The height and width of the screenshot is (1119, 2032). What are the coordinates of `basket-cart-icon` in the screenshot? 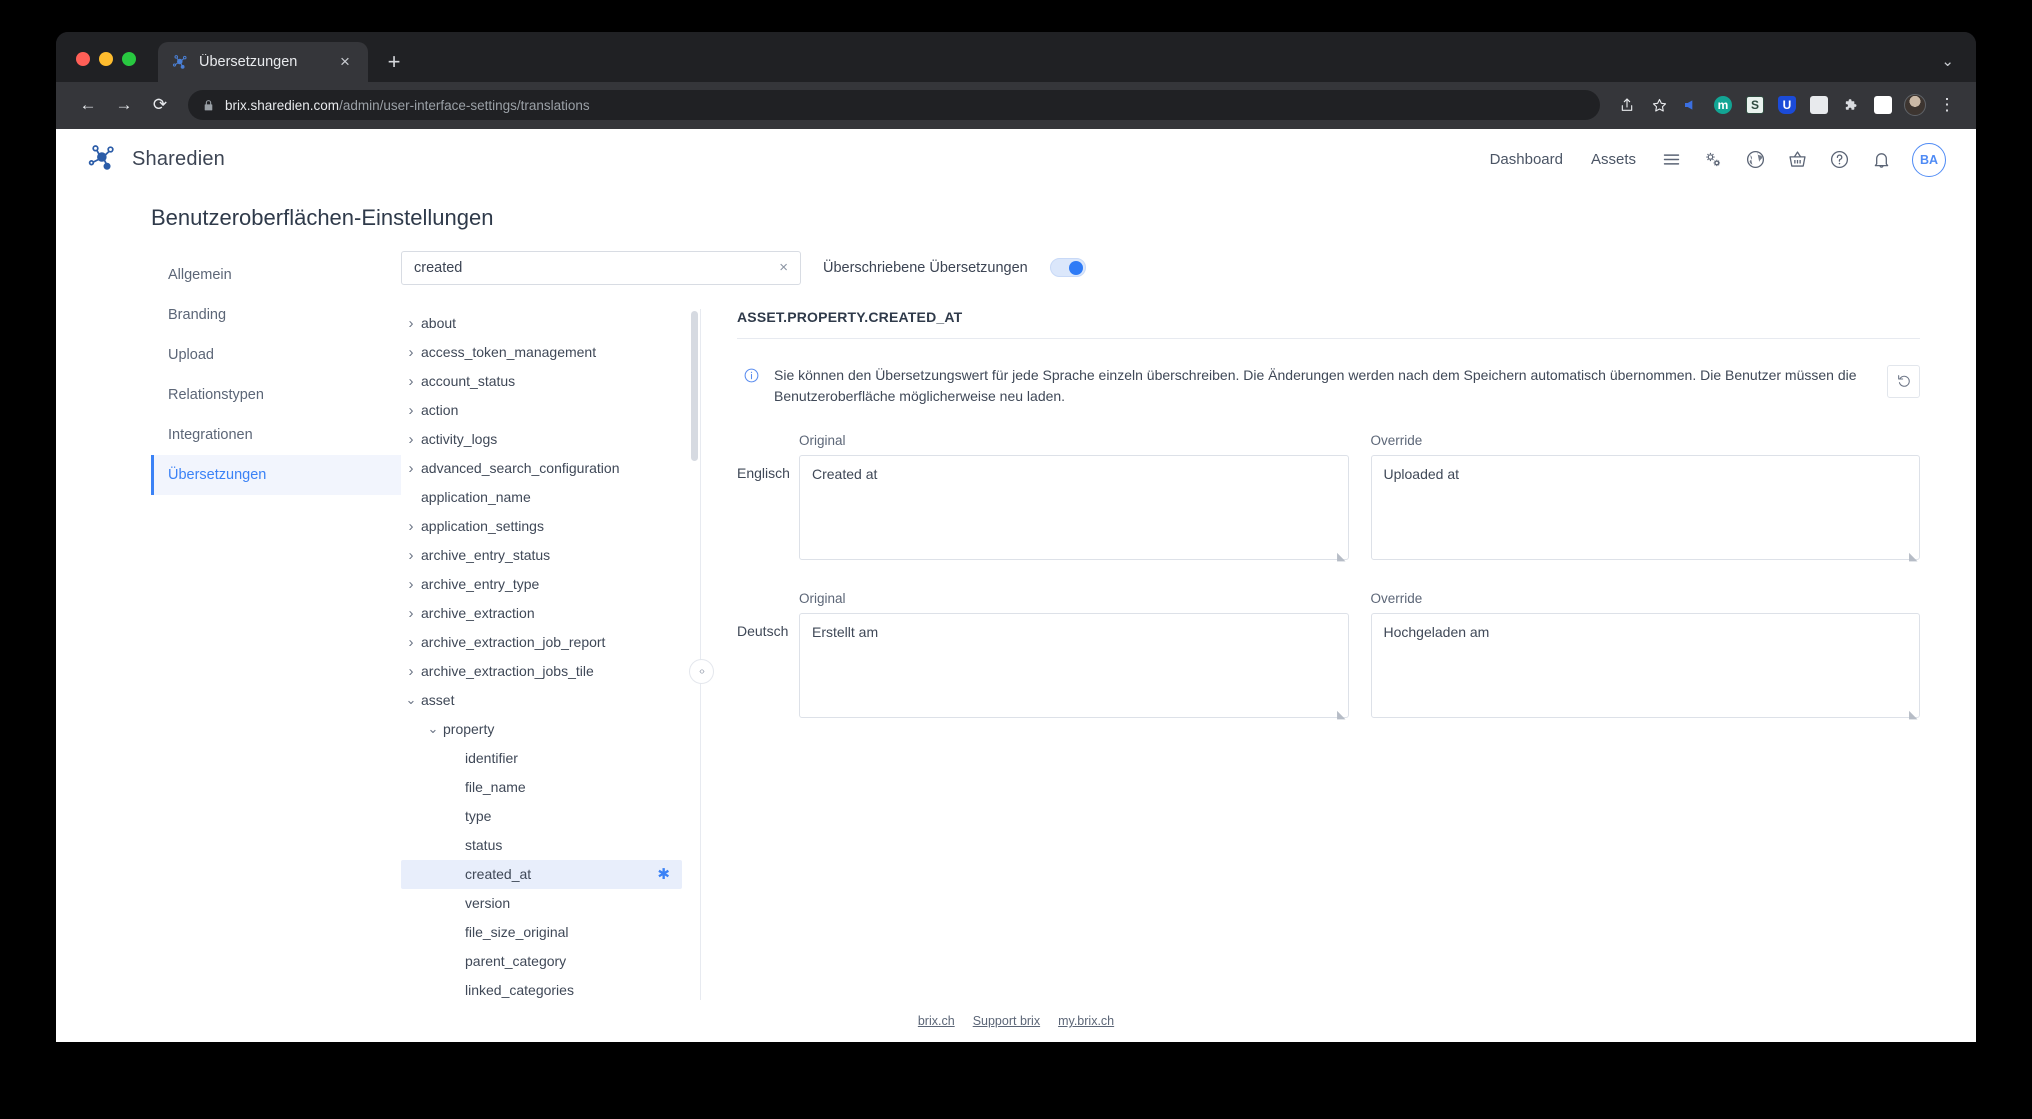 It's located at (1797, 160).